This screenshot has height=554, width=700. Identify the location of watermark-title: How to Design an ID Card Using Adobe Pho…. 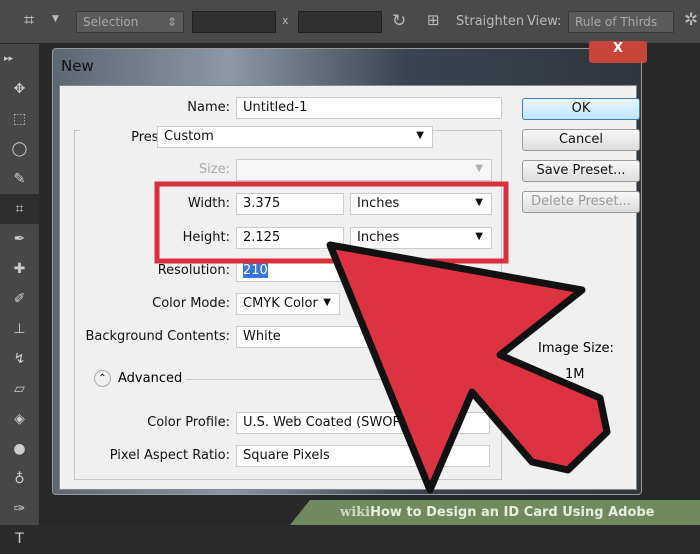
(497, 525).